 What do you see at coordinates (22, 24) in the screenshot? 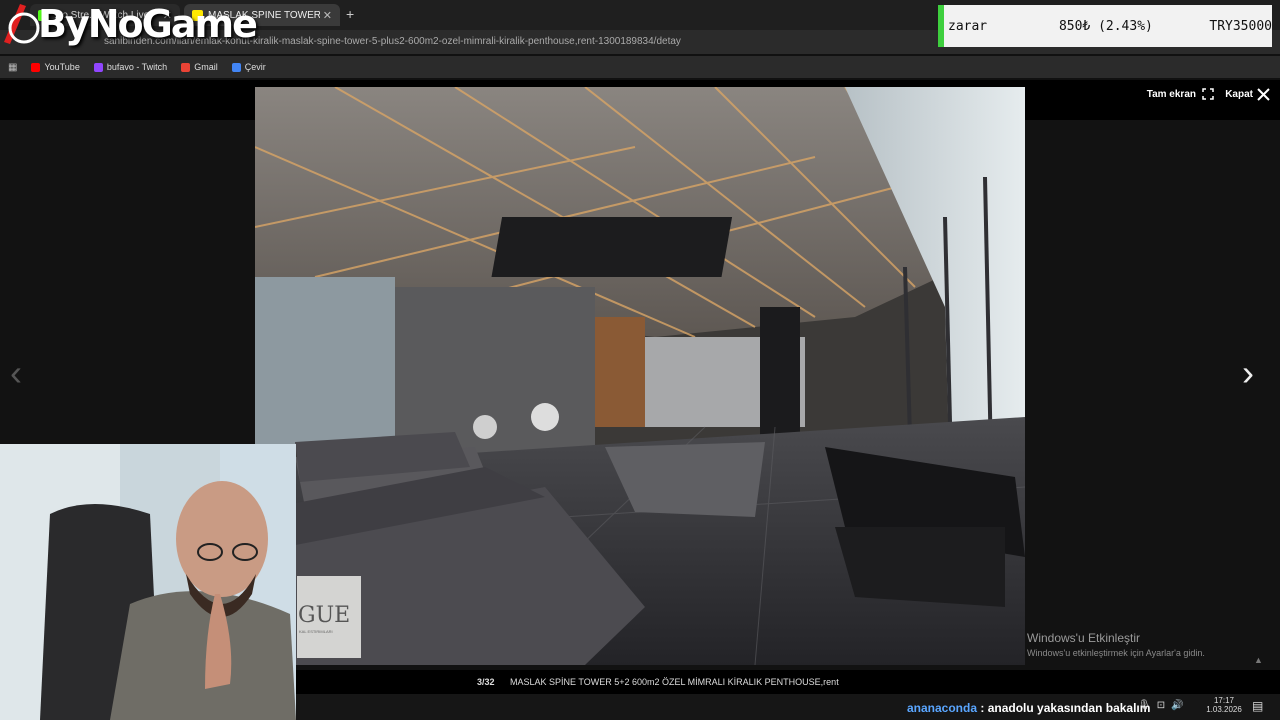
I see `bynogame-logo-icon` at bounding box center [22, 24].